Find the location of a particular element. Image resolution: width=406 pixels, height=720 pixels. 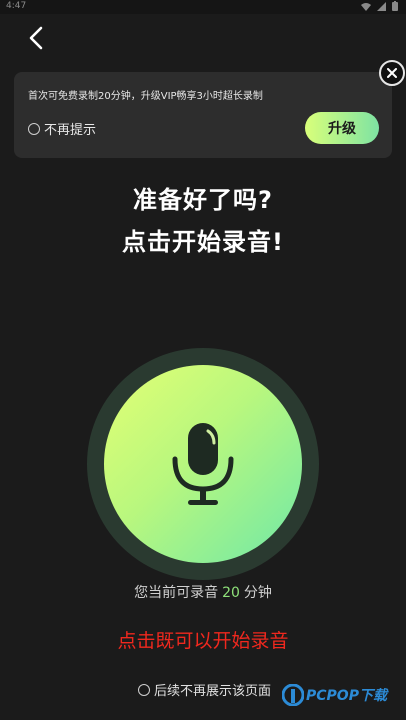

status-icons is located at coordinates (379, 6).